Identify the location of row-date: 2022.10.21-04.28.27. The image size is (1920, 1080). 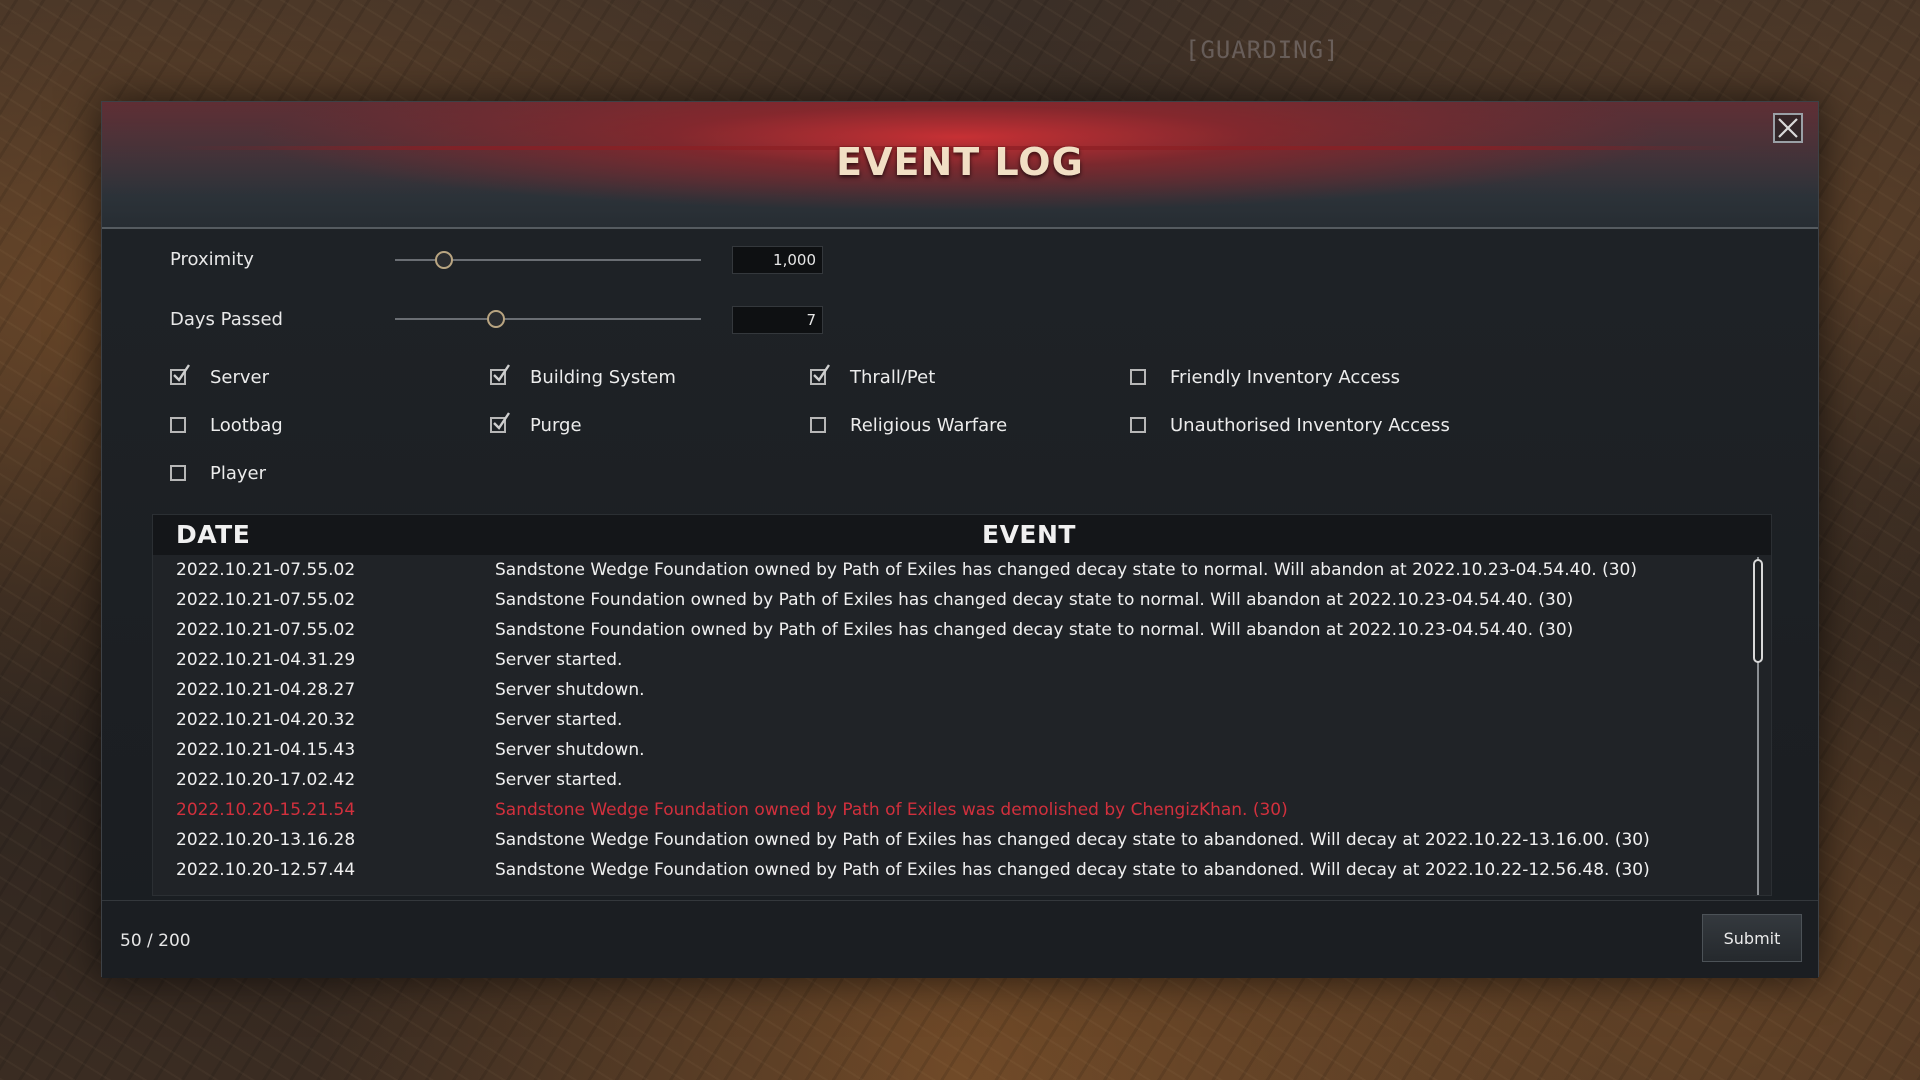
(266, 690).